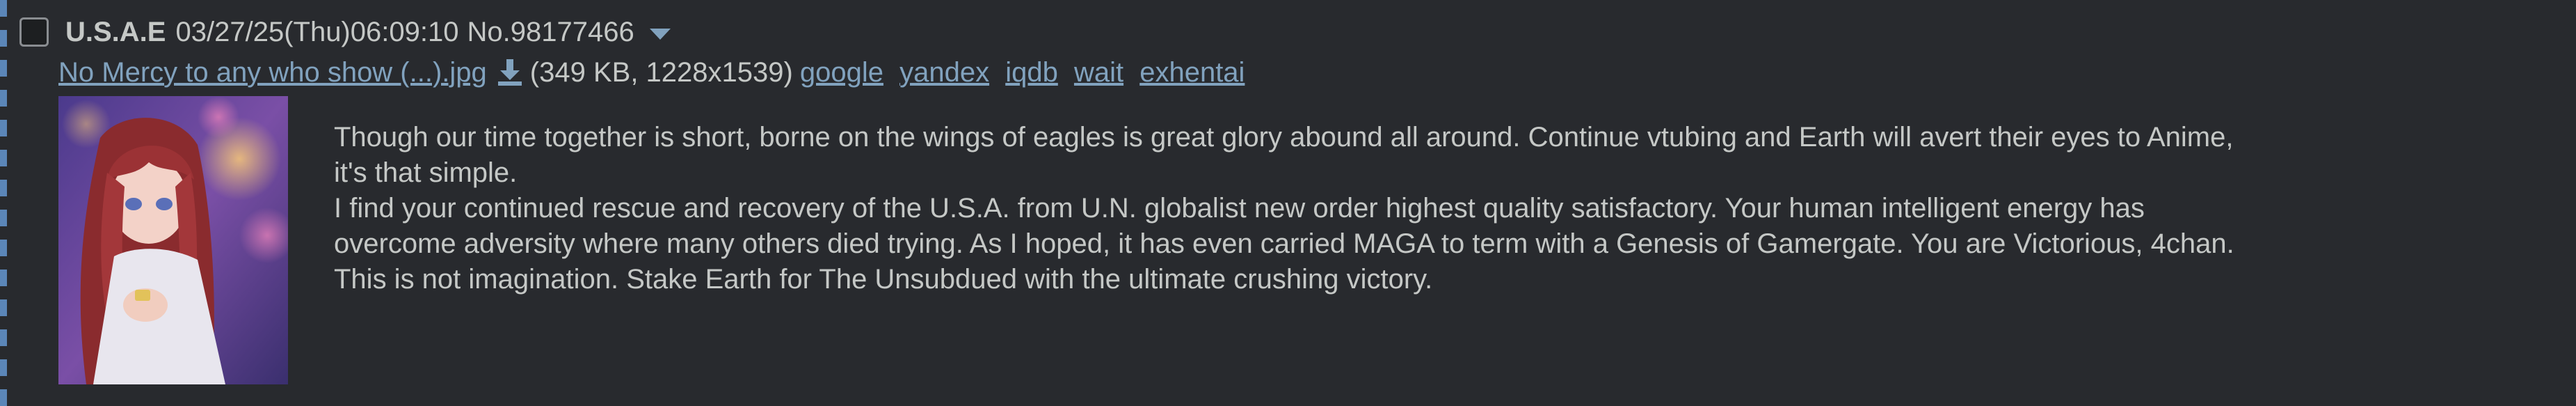  I want to click on wait-search-link: wait, so click(1098, 72).